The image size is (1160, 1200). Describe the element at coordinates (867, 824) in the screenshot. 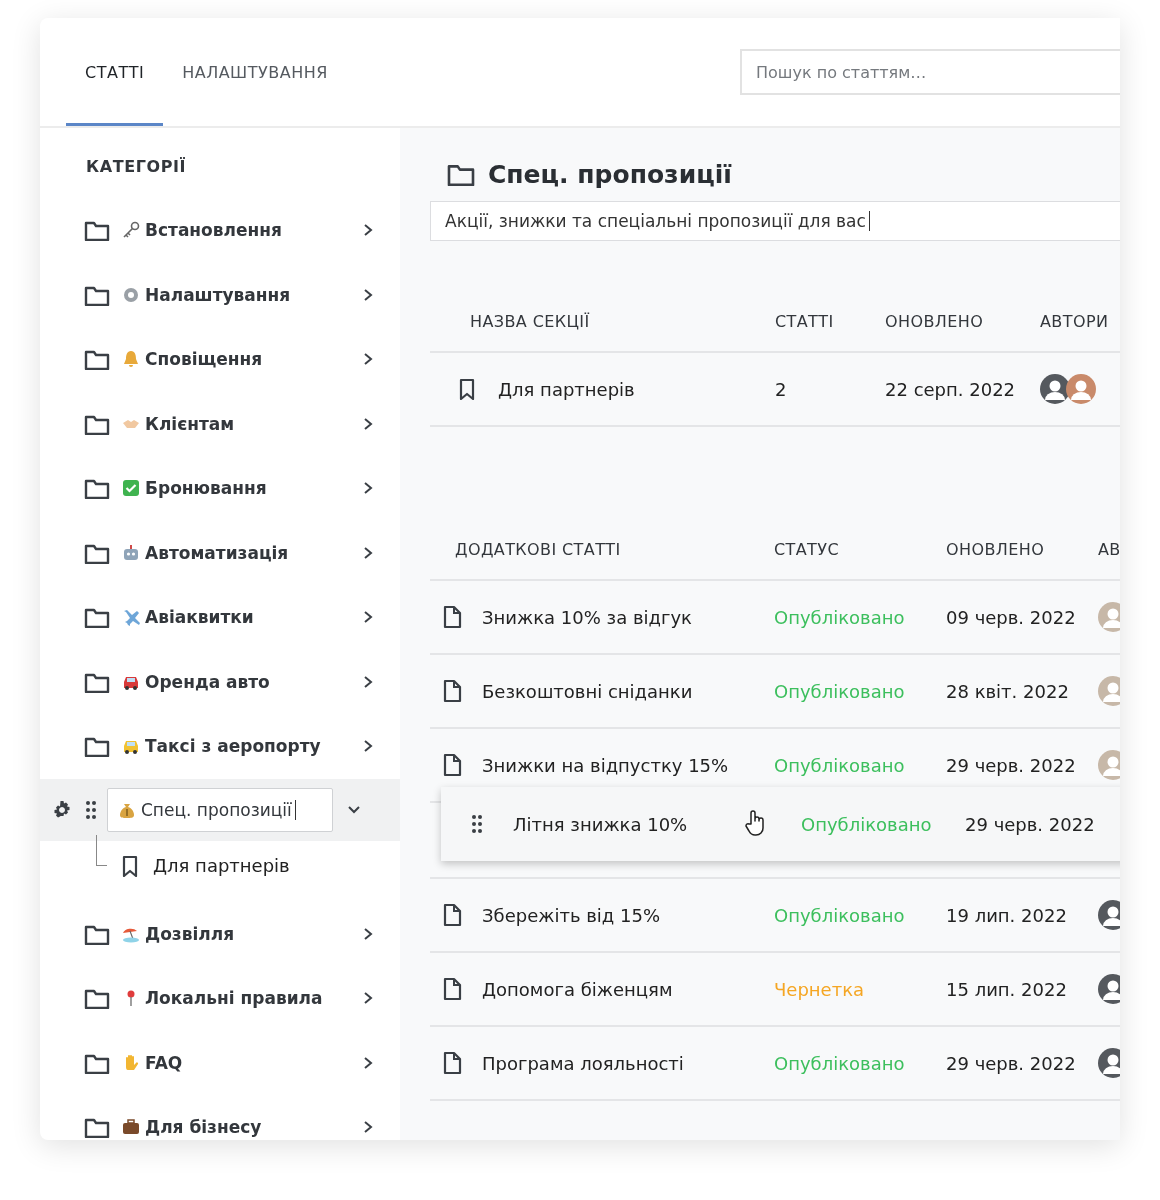

I see `table-cell-text: Опубліковано` at that location.